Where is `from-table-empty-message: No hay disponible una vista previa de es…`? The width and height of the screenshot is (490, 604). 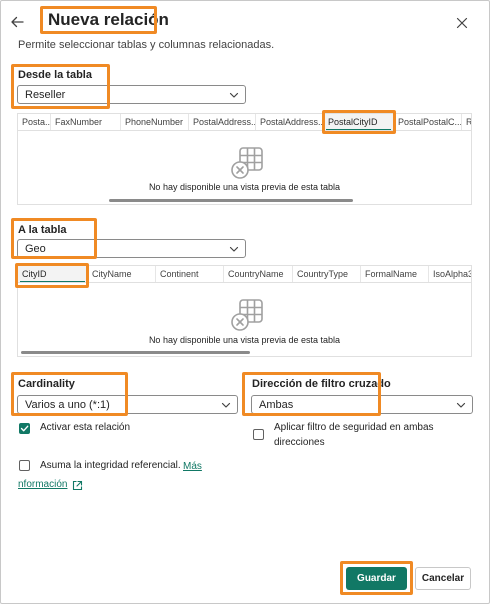
from-table-empty-message: No hay disponible una vista previa de es… is located at coordinates (244, 187).